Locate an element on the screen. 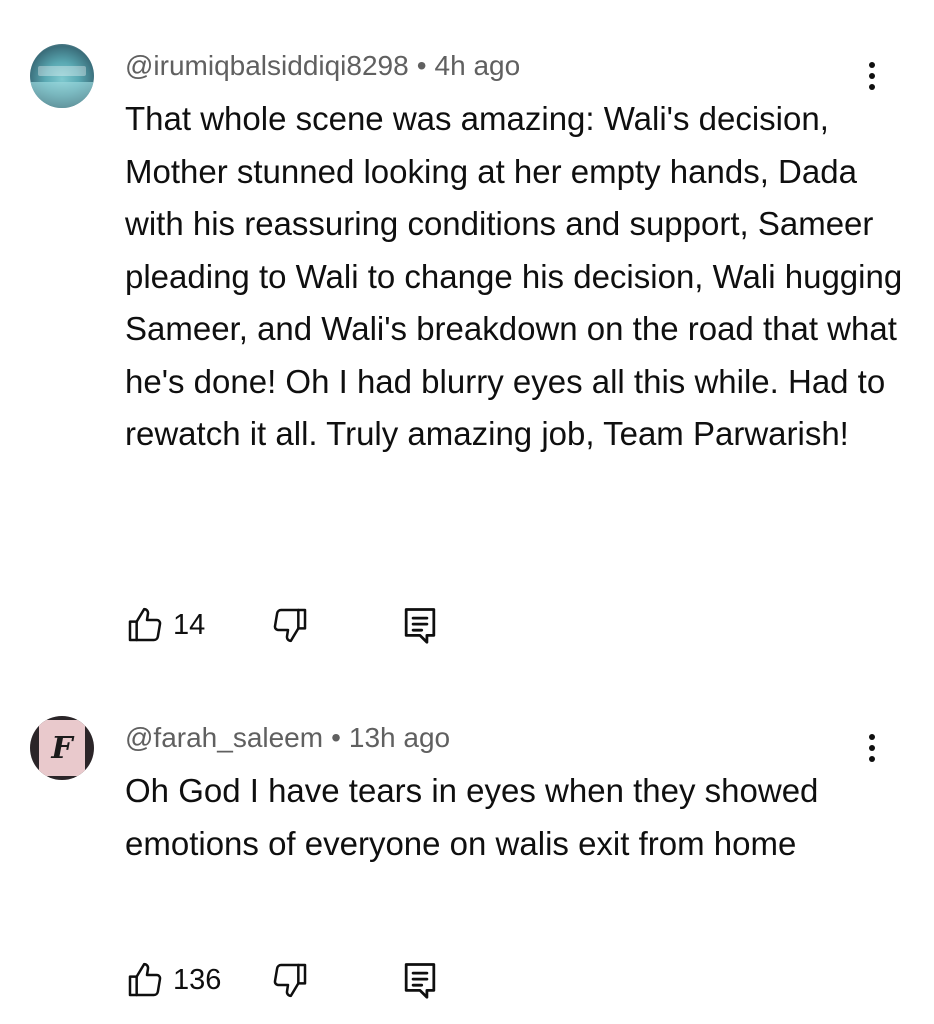  like-button: 136 is located at coordinates (173, 980).